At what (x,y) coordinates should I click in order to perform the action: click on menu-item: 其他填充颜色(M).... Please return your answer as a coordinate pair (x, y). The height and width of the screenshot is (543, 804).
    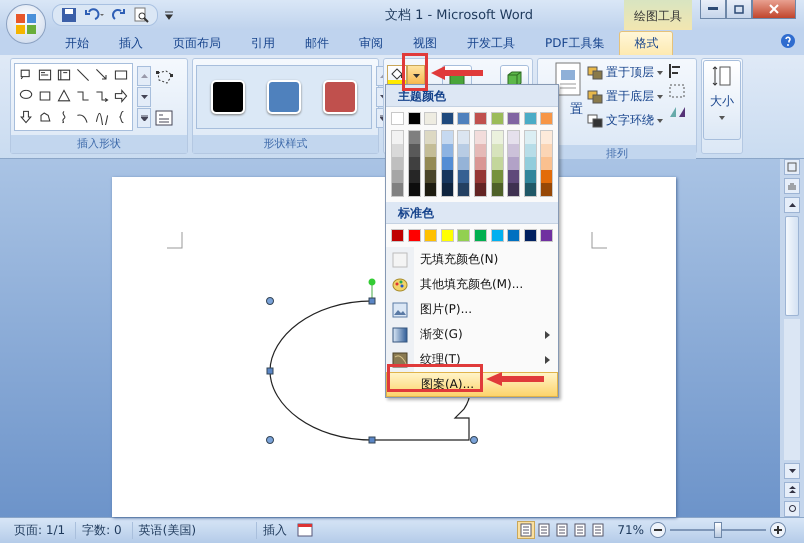
    Looking at the image, I should click on (472, 284).